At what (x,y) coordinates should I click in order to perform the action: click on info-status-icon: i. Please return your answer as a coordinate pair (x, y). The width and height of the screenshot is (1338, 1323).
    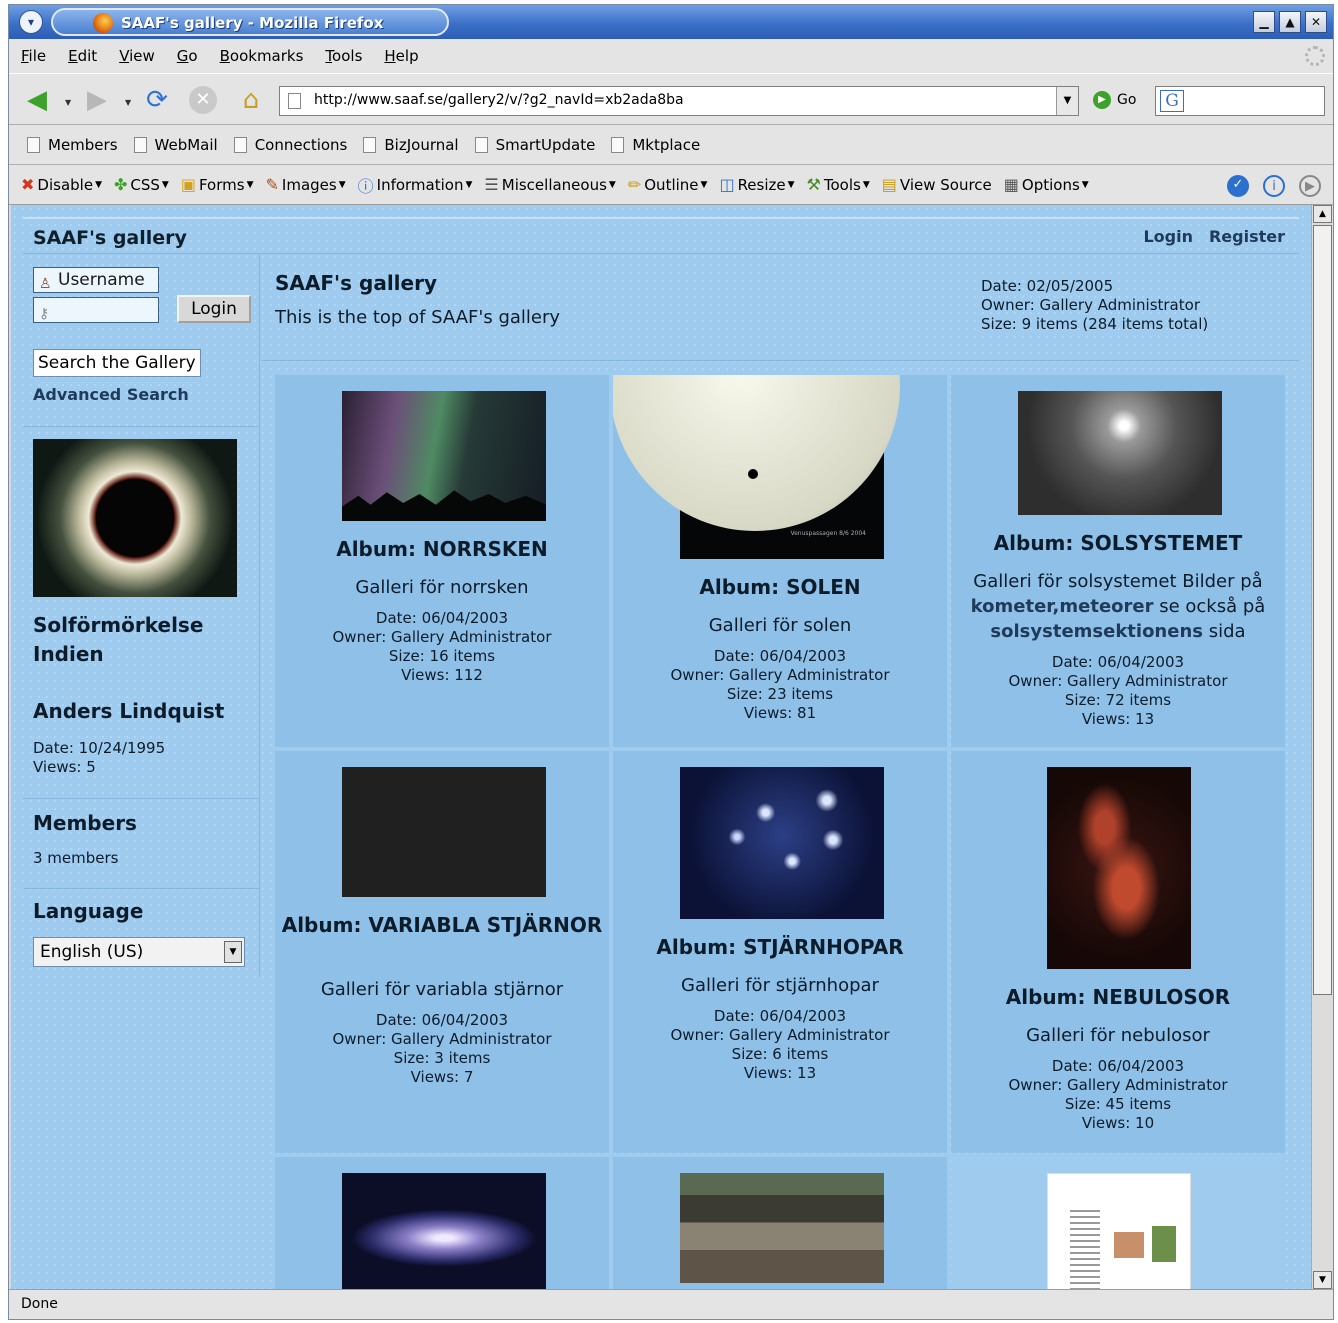
    Looking at the image, I should click on (1274, 186).